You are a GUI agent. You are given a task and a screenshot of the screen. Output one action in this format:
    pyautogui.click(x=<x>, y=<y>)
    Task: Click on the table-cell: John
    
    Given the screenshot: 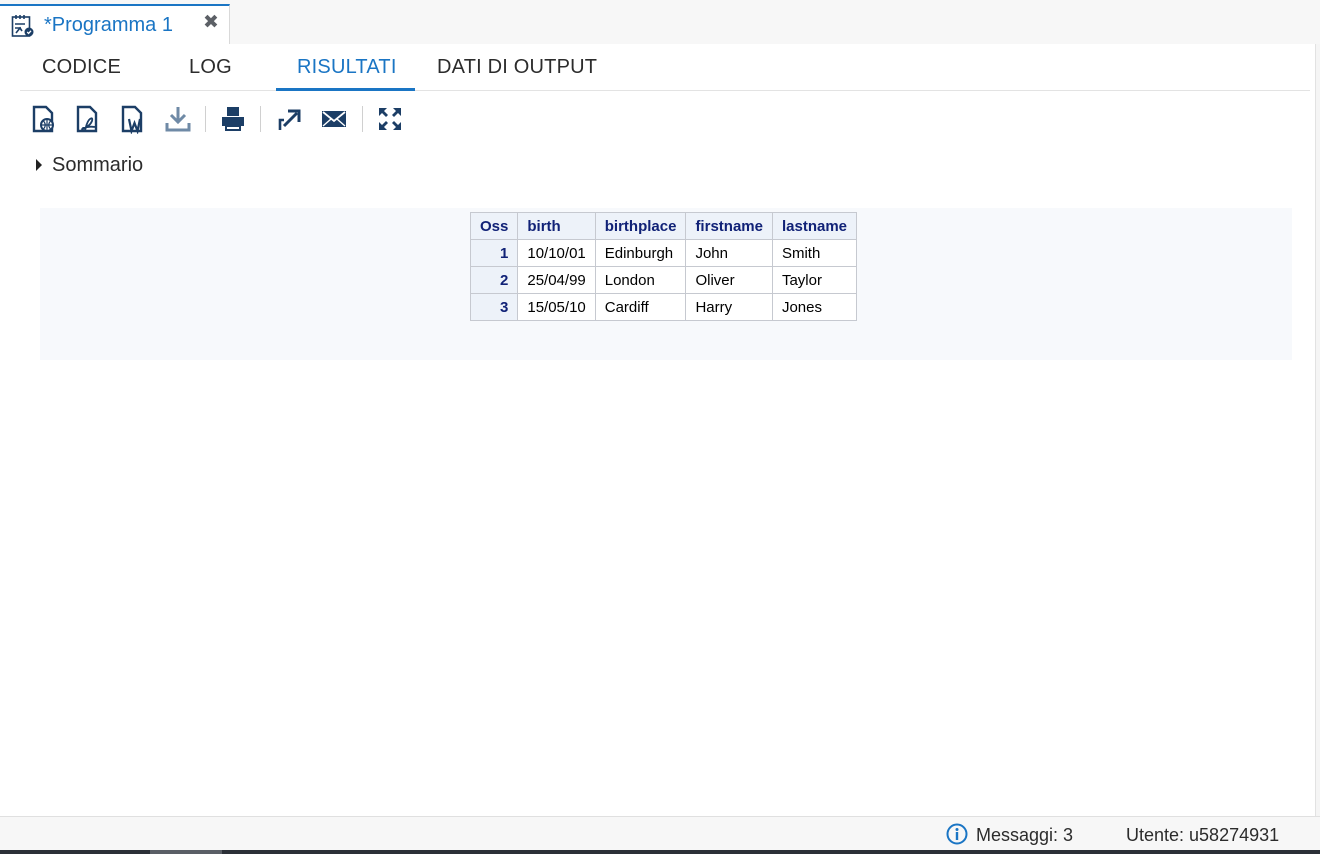 What is the action you would take?
    pyautogui.click(x=729, y=253)
    